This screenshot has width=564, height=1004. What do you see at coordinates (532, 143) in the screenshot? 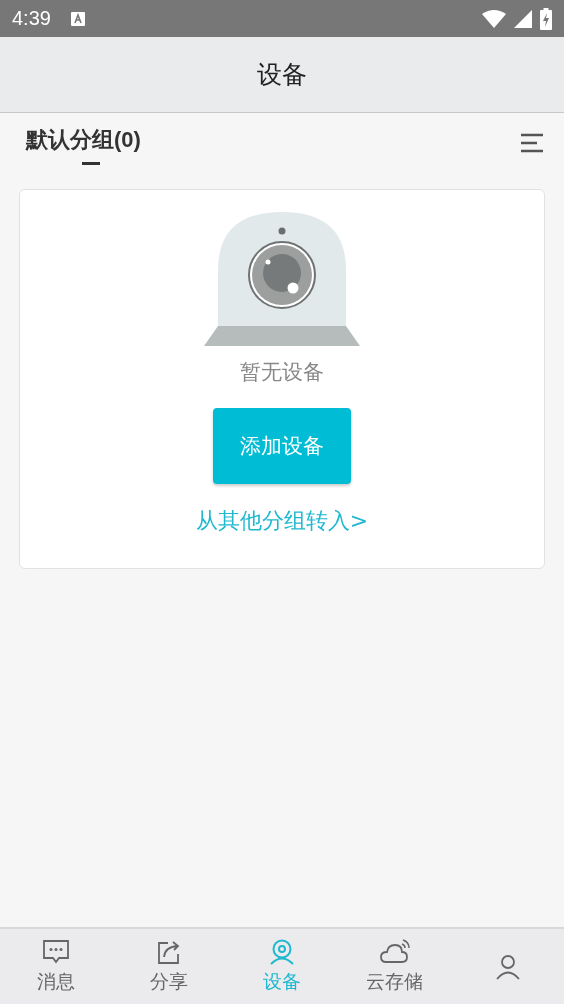
I see `menu-icon` at bounding box center [532, 143].